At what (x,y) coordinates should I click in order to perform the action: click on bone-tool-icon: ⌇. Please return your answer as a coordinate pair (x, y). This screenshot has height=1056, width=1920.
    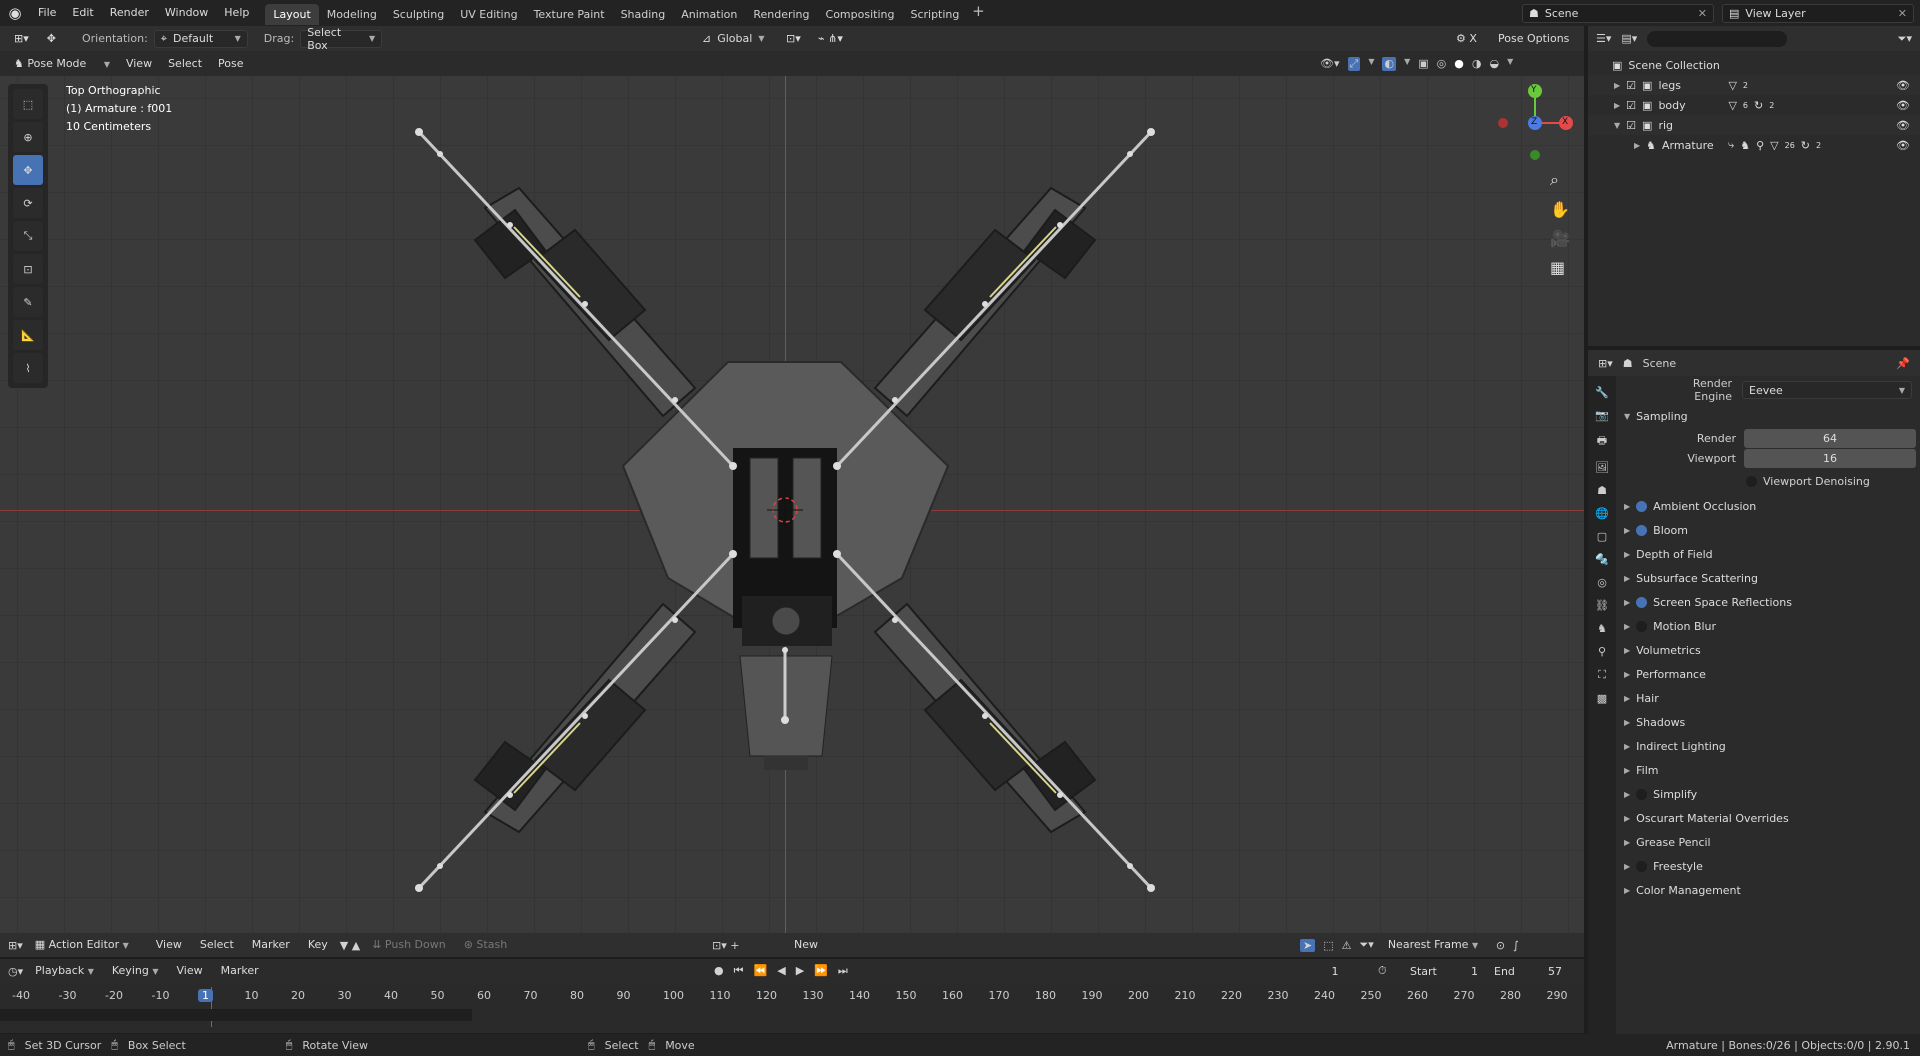
    Looking at the image, I should click on (28, 368).